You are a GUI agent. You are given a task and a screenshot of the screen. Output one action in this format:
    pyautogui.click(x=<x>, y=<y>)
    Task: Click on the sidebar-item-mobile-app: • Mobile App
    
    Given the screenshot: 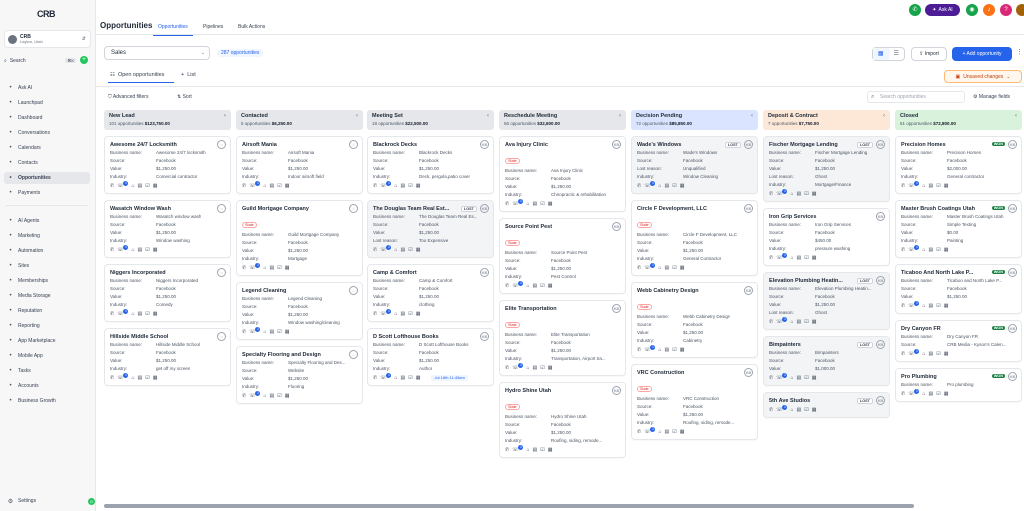 What is the action you would take?
    pyautogui.click(x=47, y=356)
    